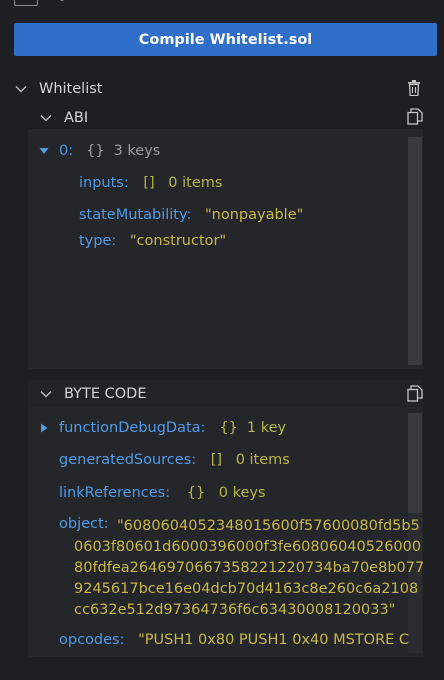 The image size is (444, 680). I want to click on object-value-line-3: 80fdfea2646970667358221220734ba70e8b077, so click(249, 568).